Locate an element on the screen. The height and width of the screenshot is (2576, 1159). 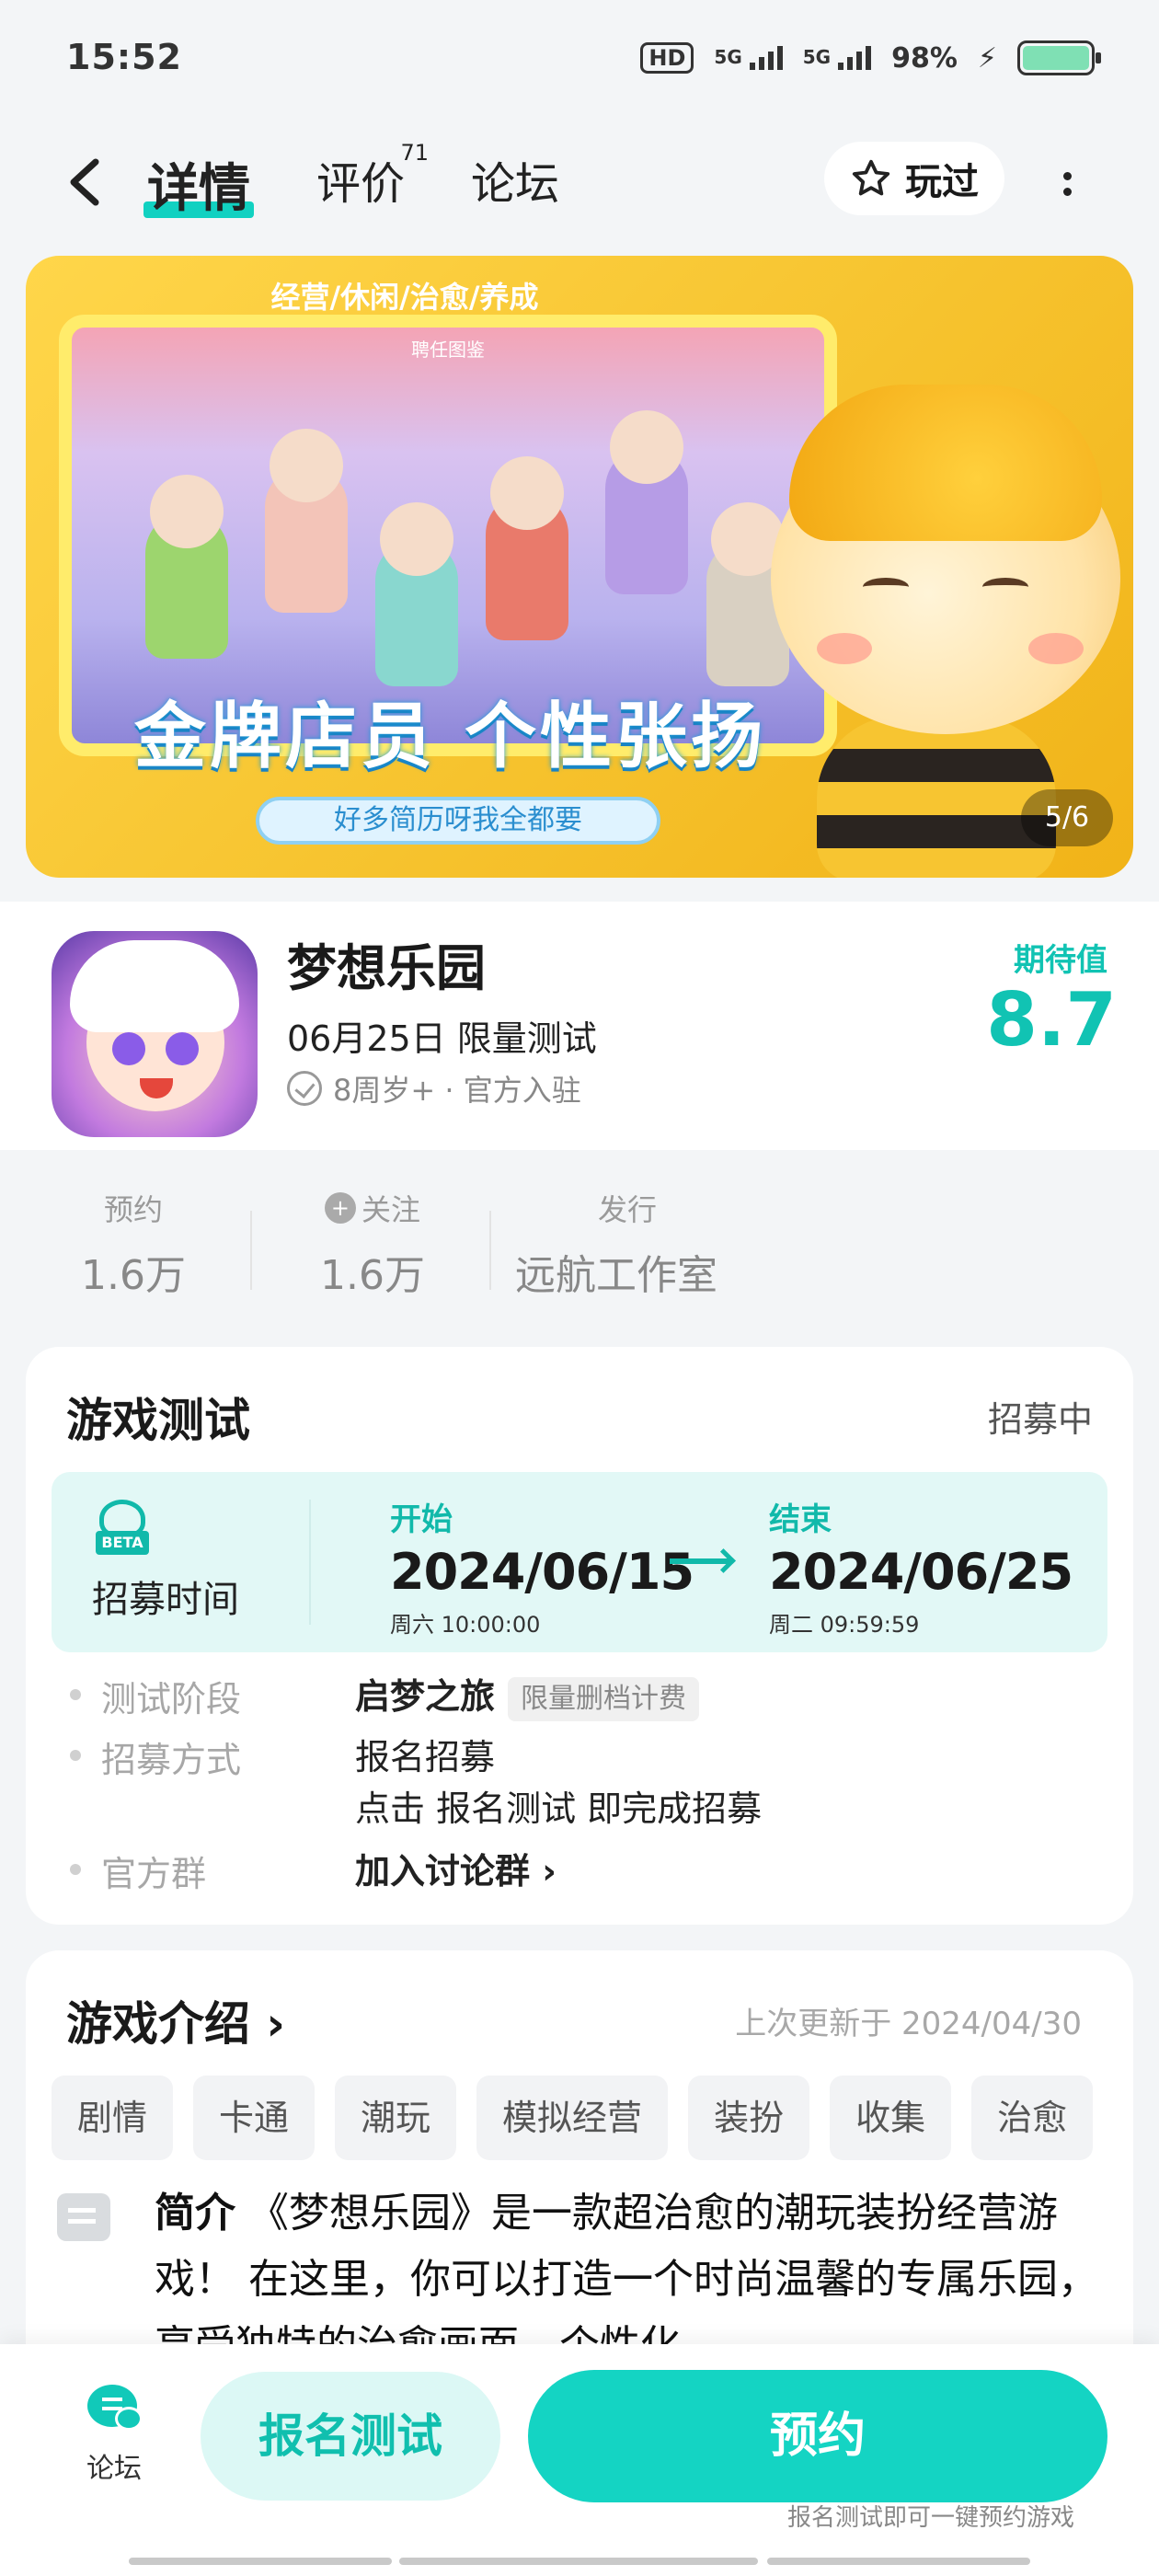
check-circle-icon is located at coordinates (304, 1088).